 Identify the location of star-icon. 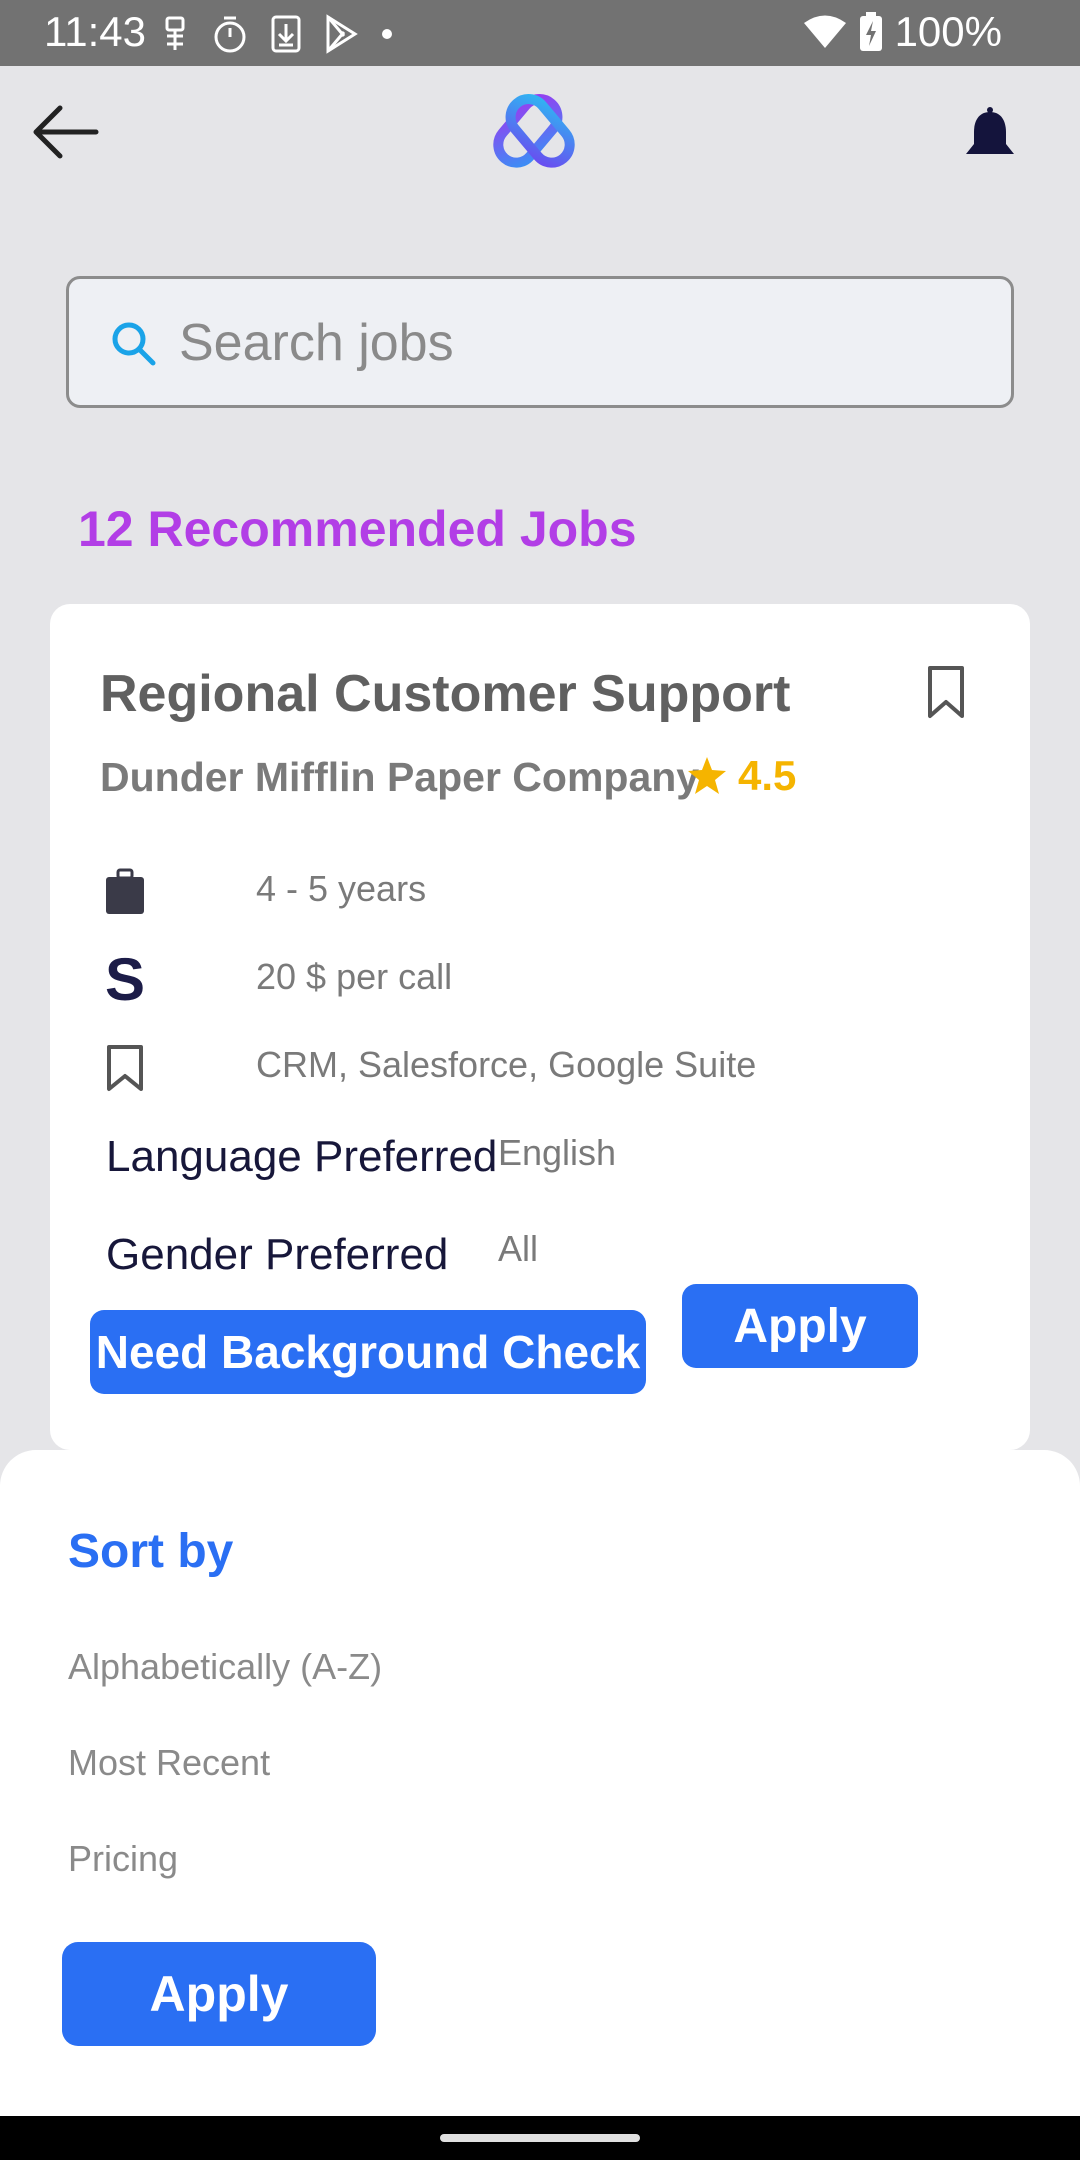
(707, 775).